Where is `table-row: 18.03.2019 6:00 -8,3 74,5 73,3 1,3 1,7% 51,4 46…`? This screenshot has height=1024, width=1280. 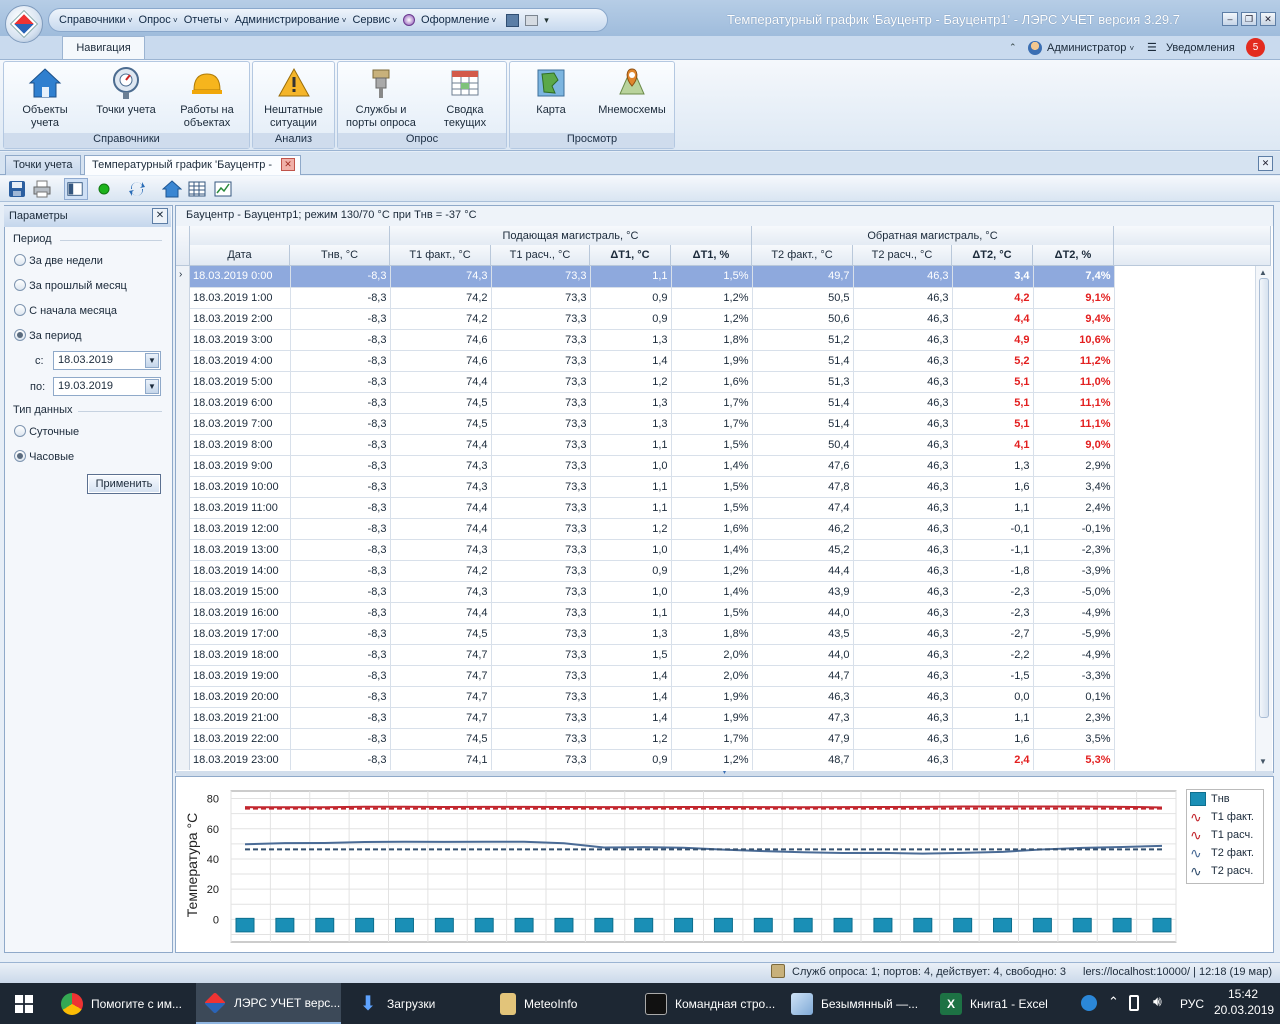 table-row: 18.03.2019 6:00 -8,3 74,5 73,3 1,3 1,7% 51,4 46… is located at coordinates (652, 403).